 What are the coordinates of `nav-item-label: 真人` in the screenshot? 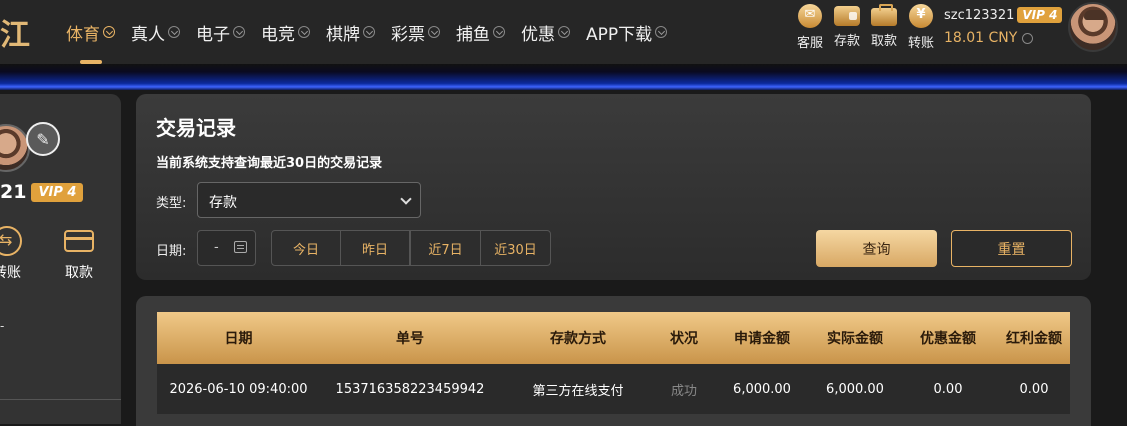 It's located at (148, 34).